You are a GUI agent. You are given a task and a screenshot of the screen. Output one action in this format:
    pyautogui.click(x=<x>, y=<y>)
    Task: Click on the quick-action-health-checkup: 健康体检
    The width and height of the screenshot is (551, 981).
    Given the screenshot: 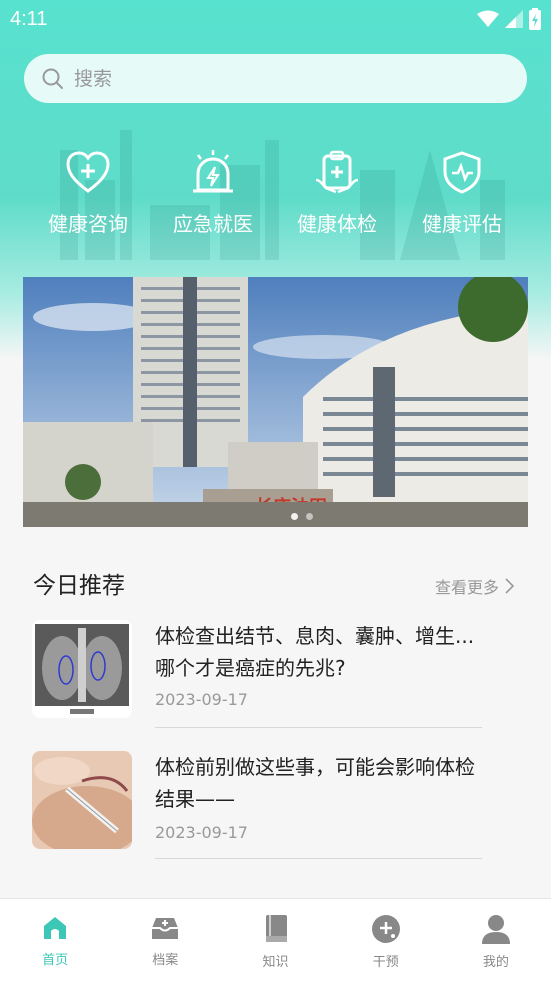 What is the action you would take?
    pyautogui.click(x=337, y=193)
    